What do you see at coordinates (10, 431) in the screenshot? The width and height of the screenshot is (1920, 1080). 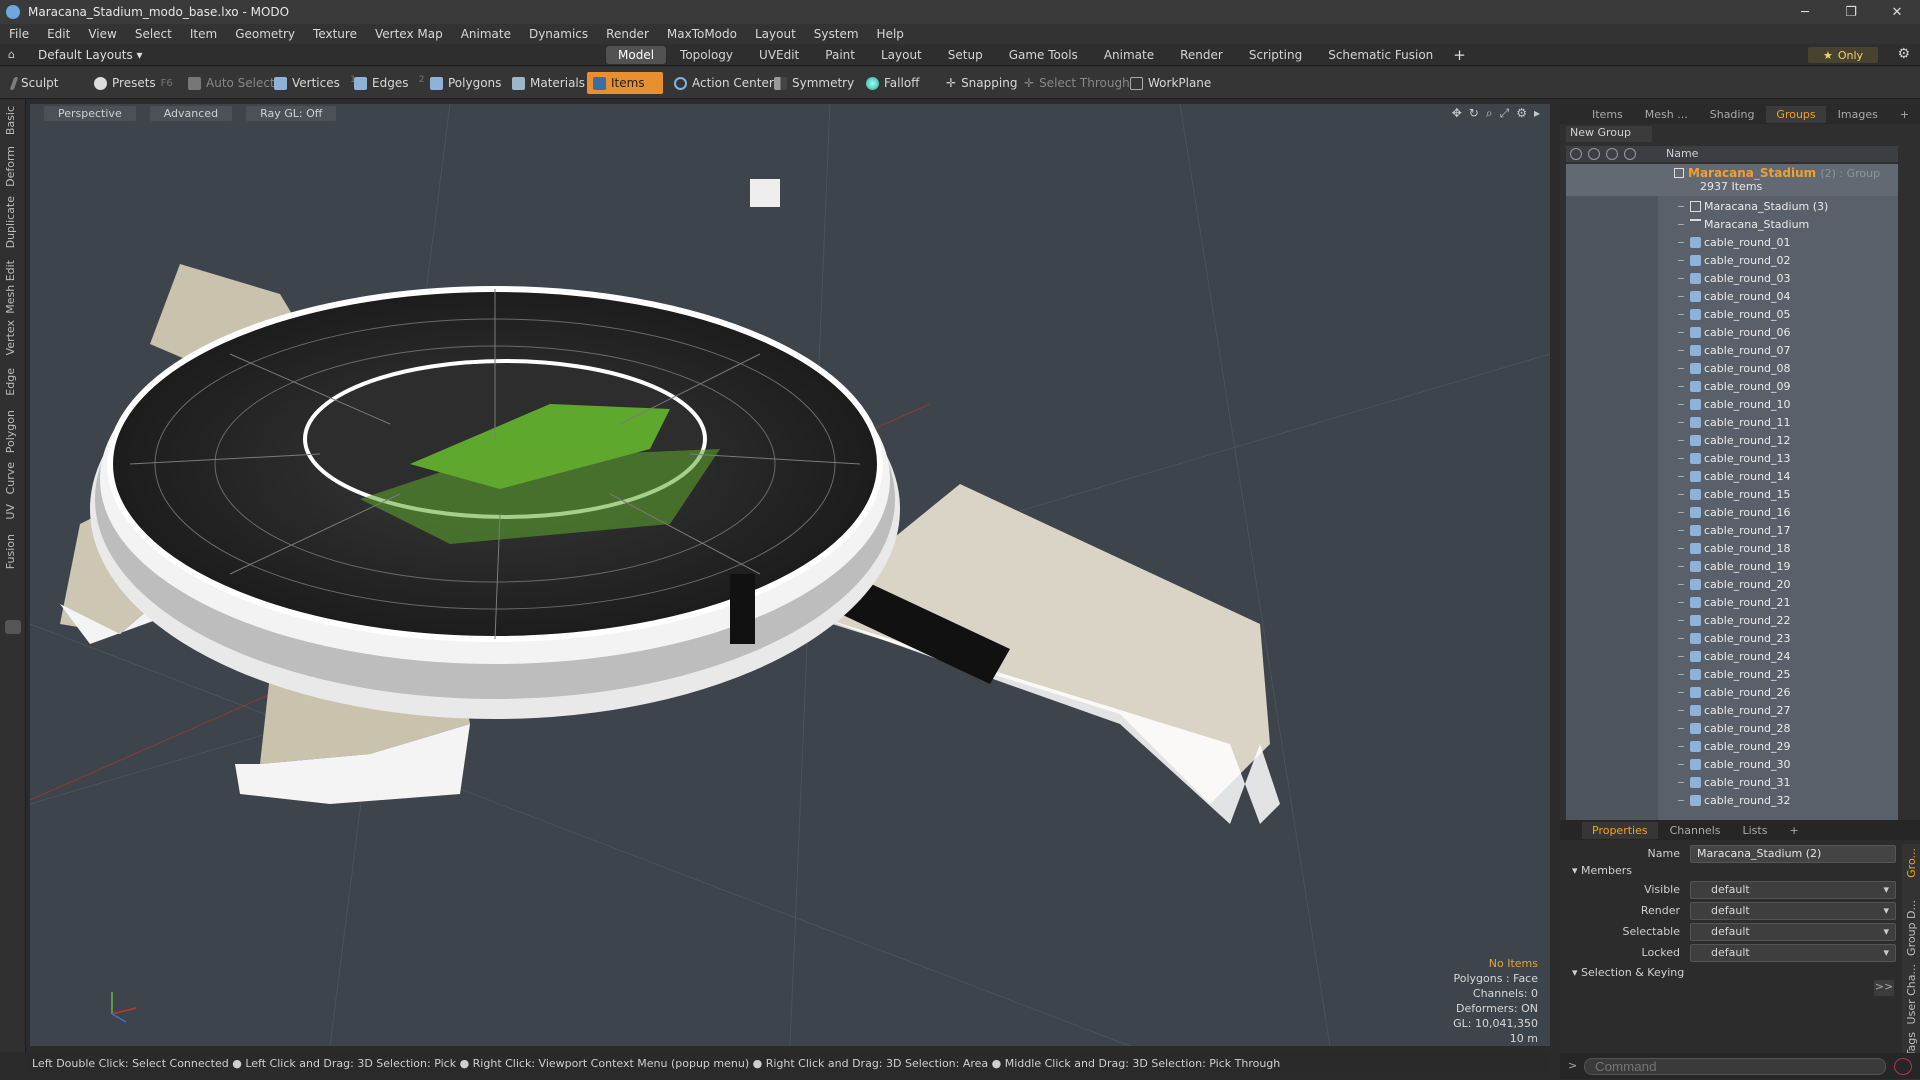 I see `tab-polygon: Polygon` at bounding box center [10, 431].